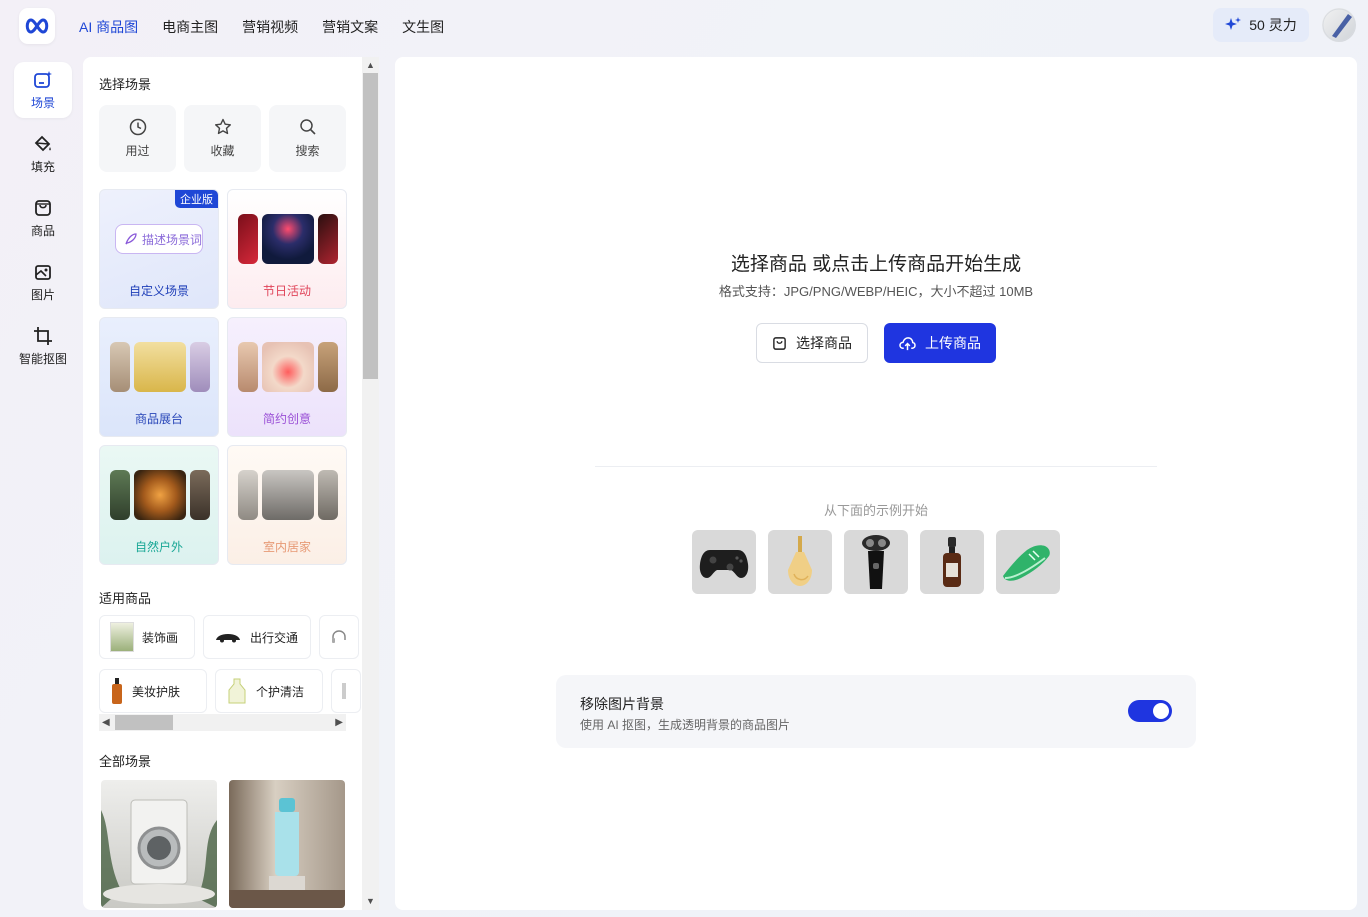 The width and height of the screenshot is (1368, 917). I want to click on product-tag-label: 个护清洁, so click(280, 691).